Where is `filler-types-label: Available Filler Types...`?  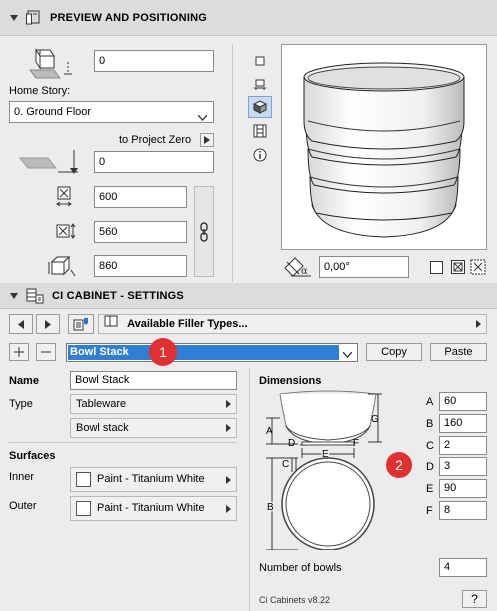 filler-types-label: Available Filler Types... is located at coordinates (187, 324).